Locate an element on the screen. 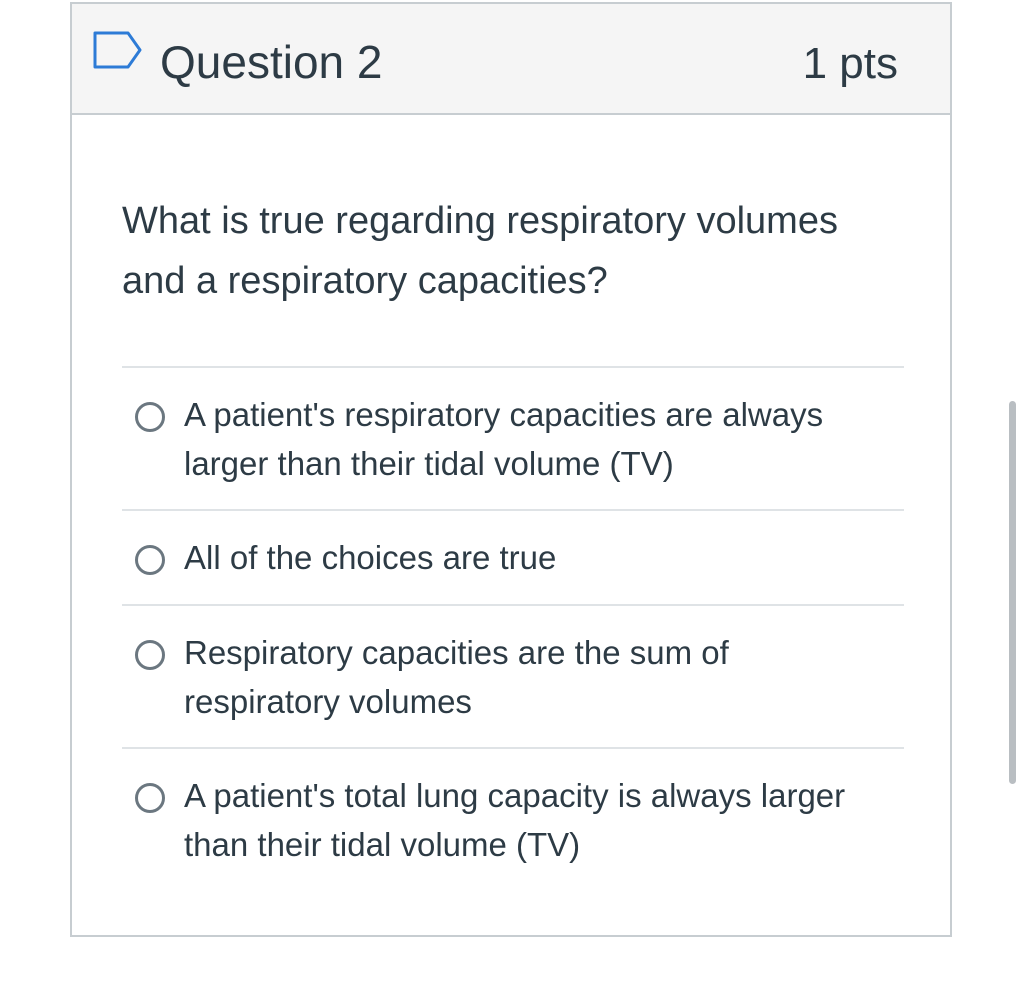 This screenshot has width=1024, height=981. question-header: Question 2 1 pts is located at coordinates (511, 59).